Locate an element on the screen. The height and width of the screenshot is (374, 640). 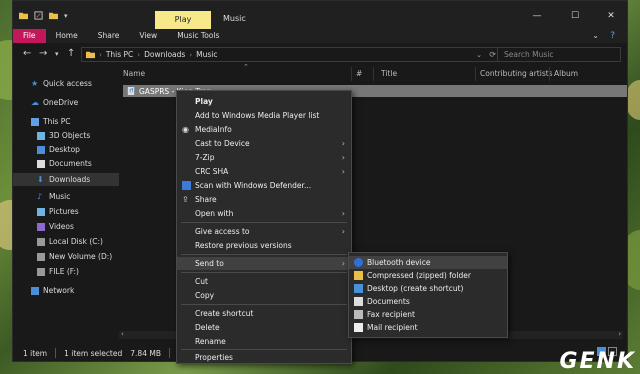
scroll-right-icon: › is located at coordinates (619, 334).